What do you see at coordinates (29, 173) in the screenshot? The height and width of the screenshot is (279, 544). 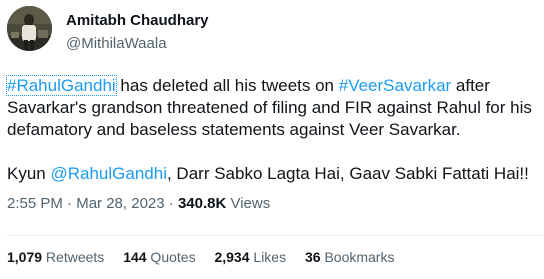 I see `tweet-text: Kyun` at bounding box center [29, 173].